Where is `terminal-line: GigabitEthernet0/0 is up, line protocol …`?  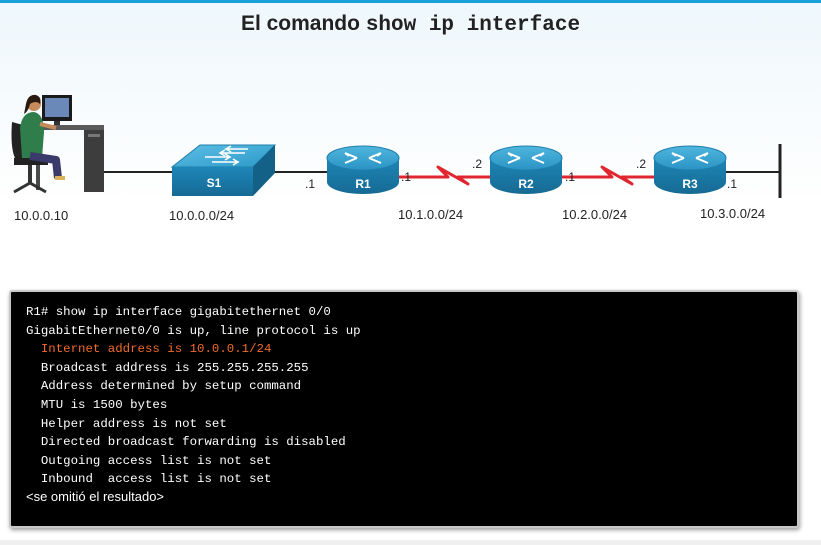 terminal-line: GigabitEthernet0/0 is up, line protocol … is located at coordinates (193, 330).